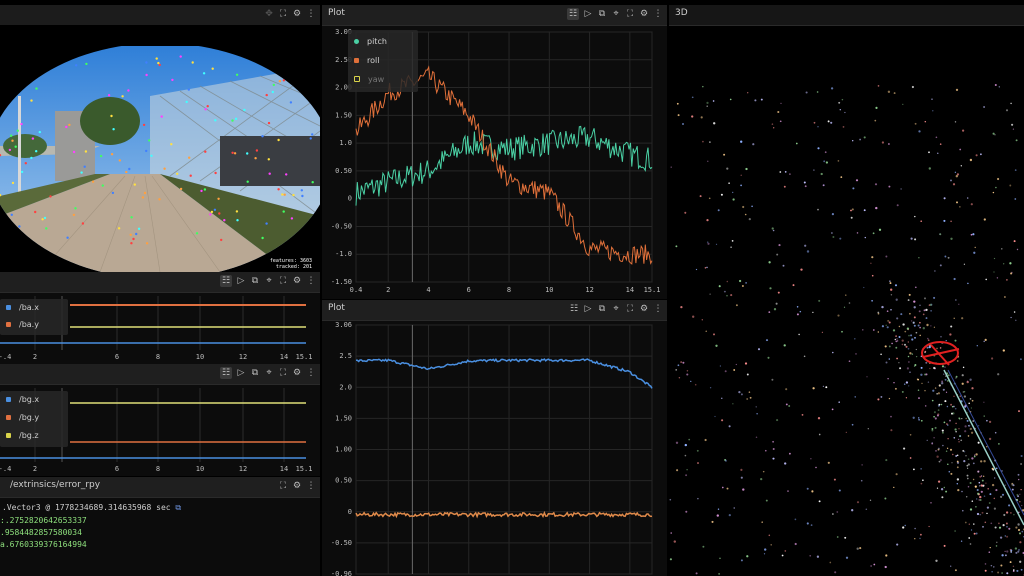 Image resolution: width=1024 pixels, height=576 pixels. What do you see at coordinates (22, 435) in the screenshot?
I see `legend-item-bg-z: /bg.z` at bounding box center [22, 435].